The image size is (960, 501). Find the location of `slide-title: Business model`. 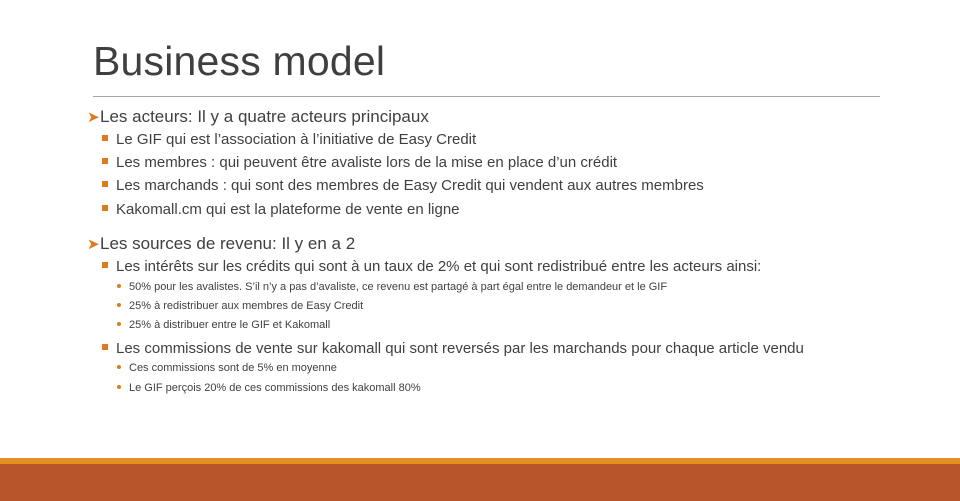

slide-title: Business model is located at coordinates (239, 61).